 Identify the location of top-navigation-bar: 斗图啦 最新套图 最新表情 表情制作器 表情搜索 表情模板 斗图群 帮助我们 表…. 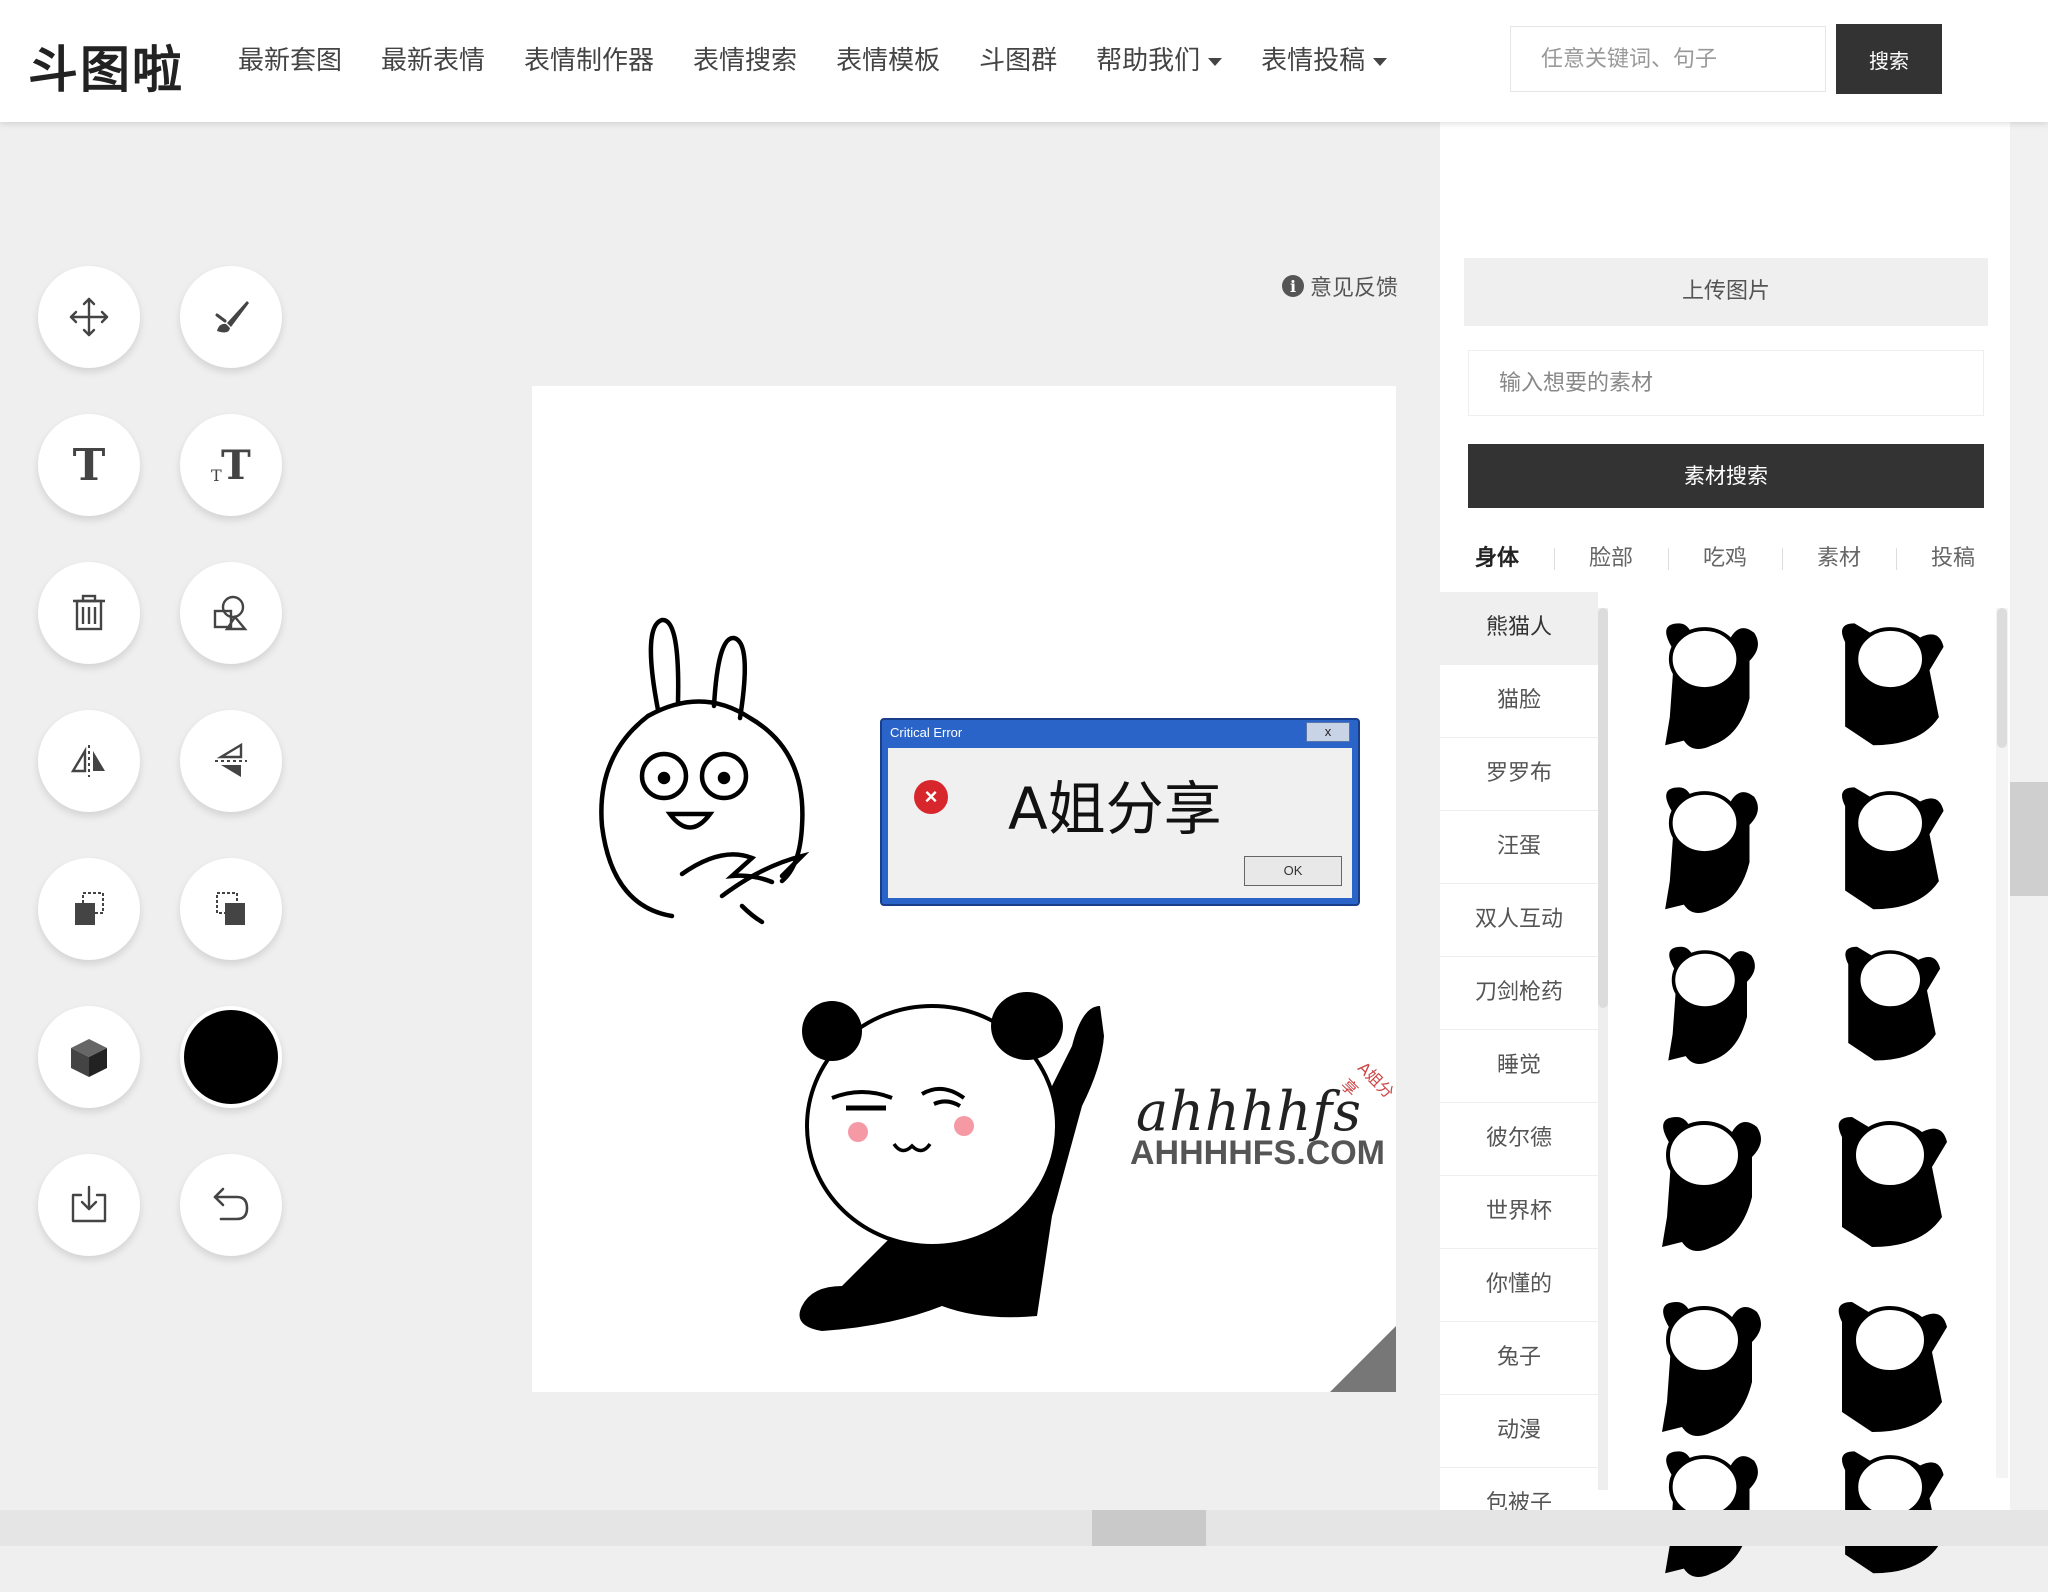
(1024, 61).